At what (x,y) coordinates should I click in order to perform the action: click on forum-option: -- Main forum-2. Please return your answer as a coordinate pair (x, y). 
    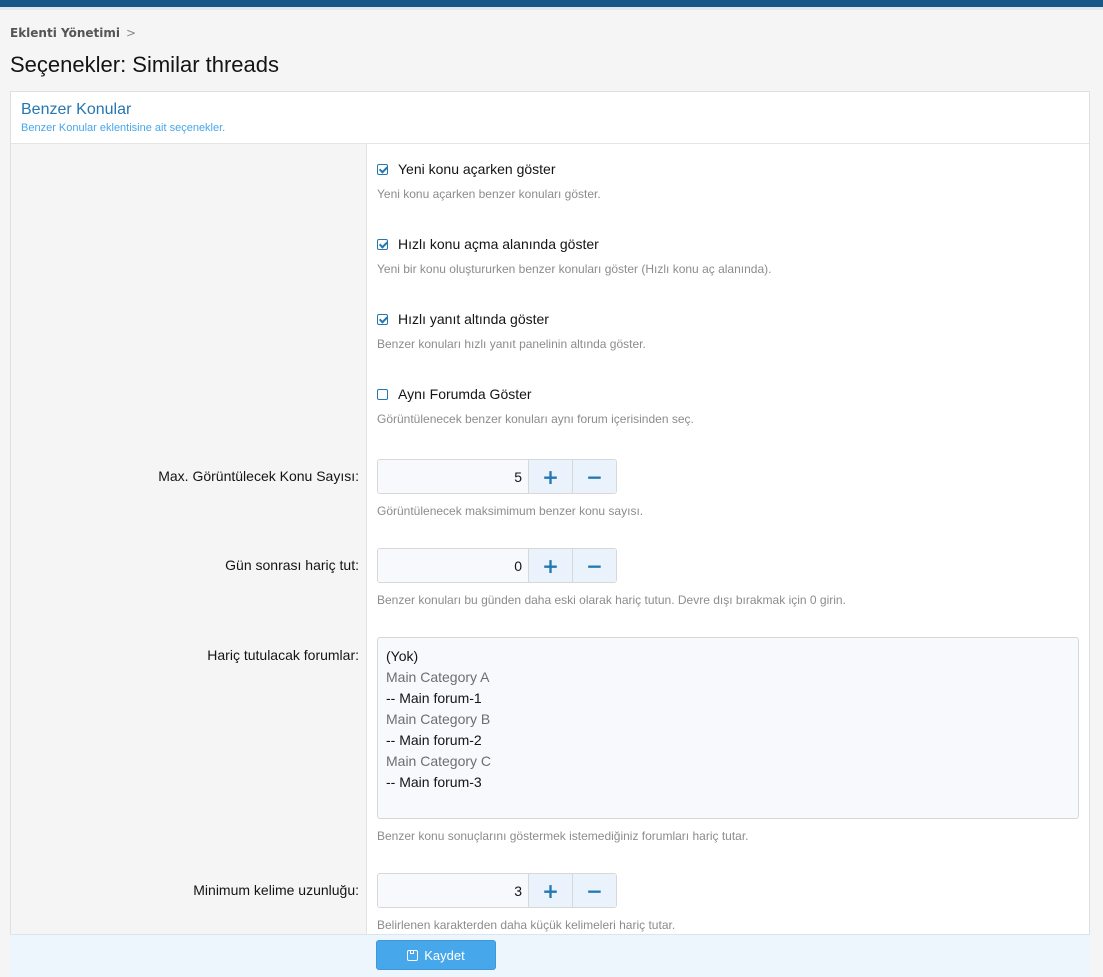
    Looking at the image, I should click on (728, 740).